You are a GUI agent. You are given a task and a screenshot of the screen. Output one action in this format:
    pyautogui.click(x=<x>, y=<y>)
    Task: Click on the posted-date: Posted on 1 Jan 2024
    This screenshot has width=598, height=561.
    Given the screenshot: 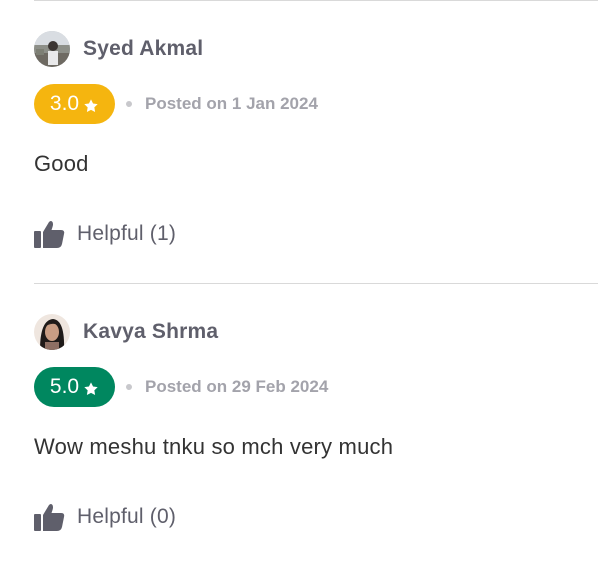 What is the action you would take?
    pyautogui.click(x=231, y=103)
    